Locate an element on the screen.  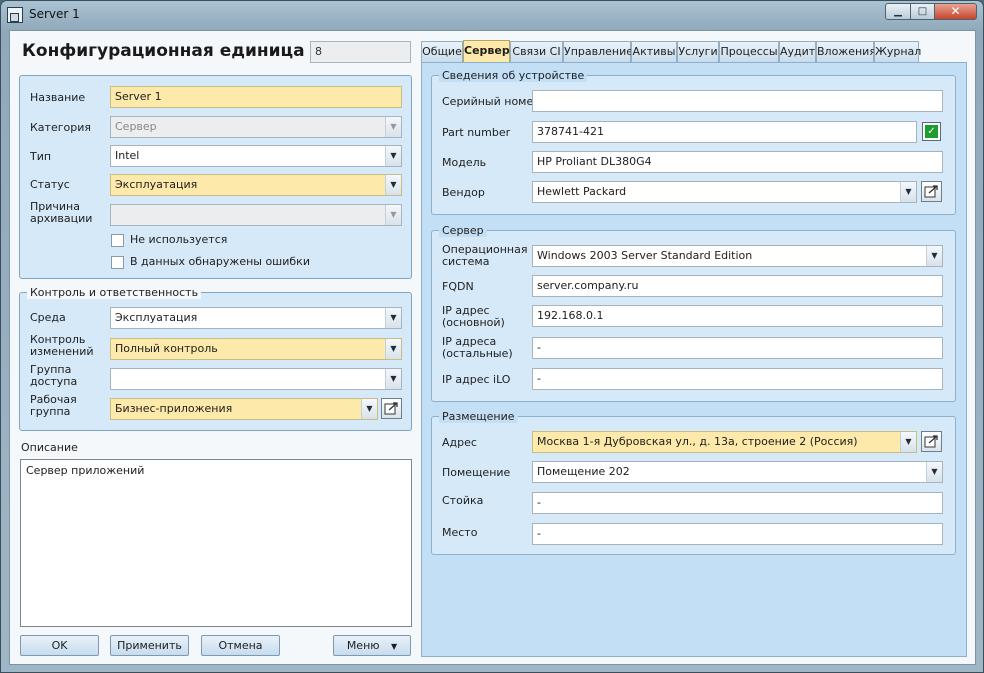
status-label: Статус is located at coordinates (50, 184).